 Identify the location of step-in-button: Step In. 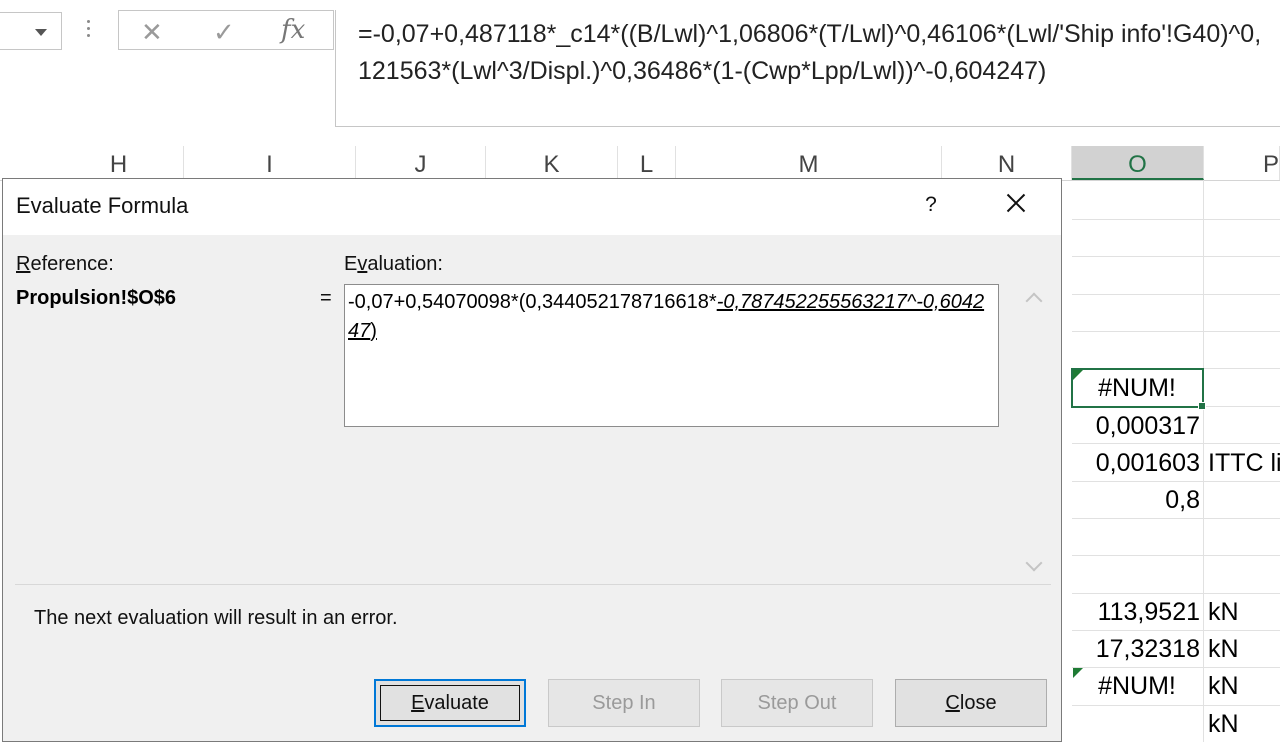
(624, 703).